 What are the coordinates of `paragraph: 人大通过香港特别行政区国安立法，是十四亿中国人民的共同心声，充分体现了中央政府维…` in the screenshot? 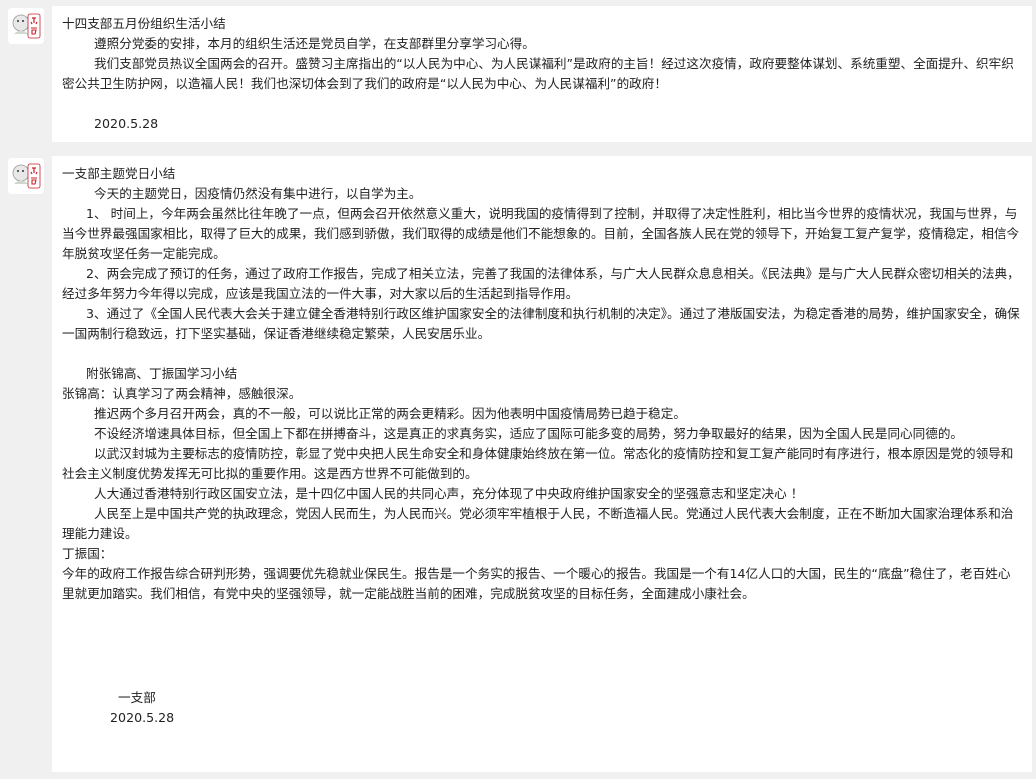 It's located at (433, 493).